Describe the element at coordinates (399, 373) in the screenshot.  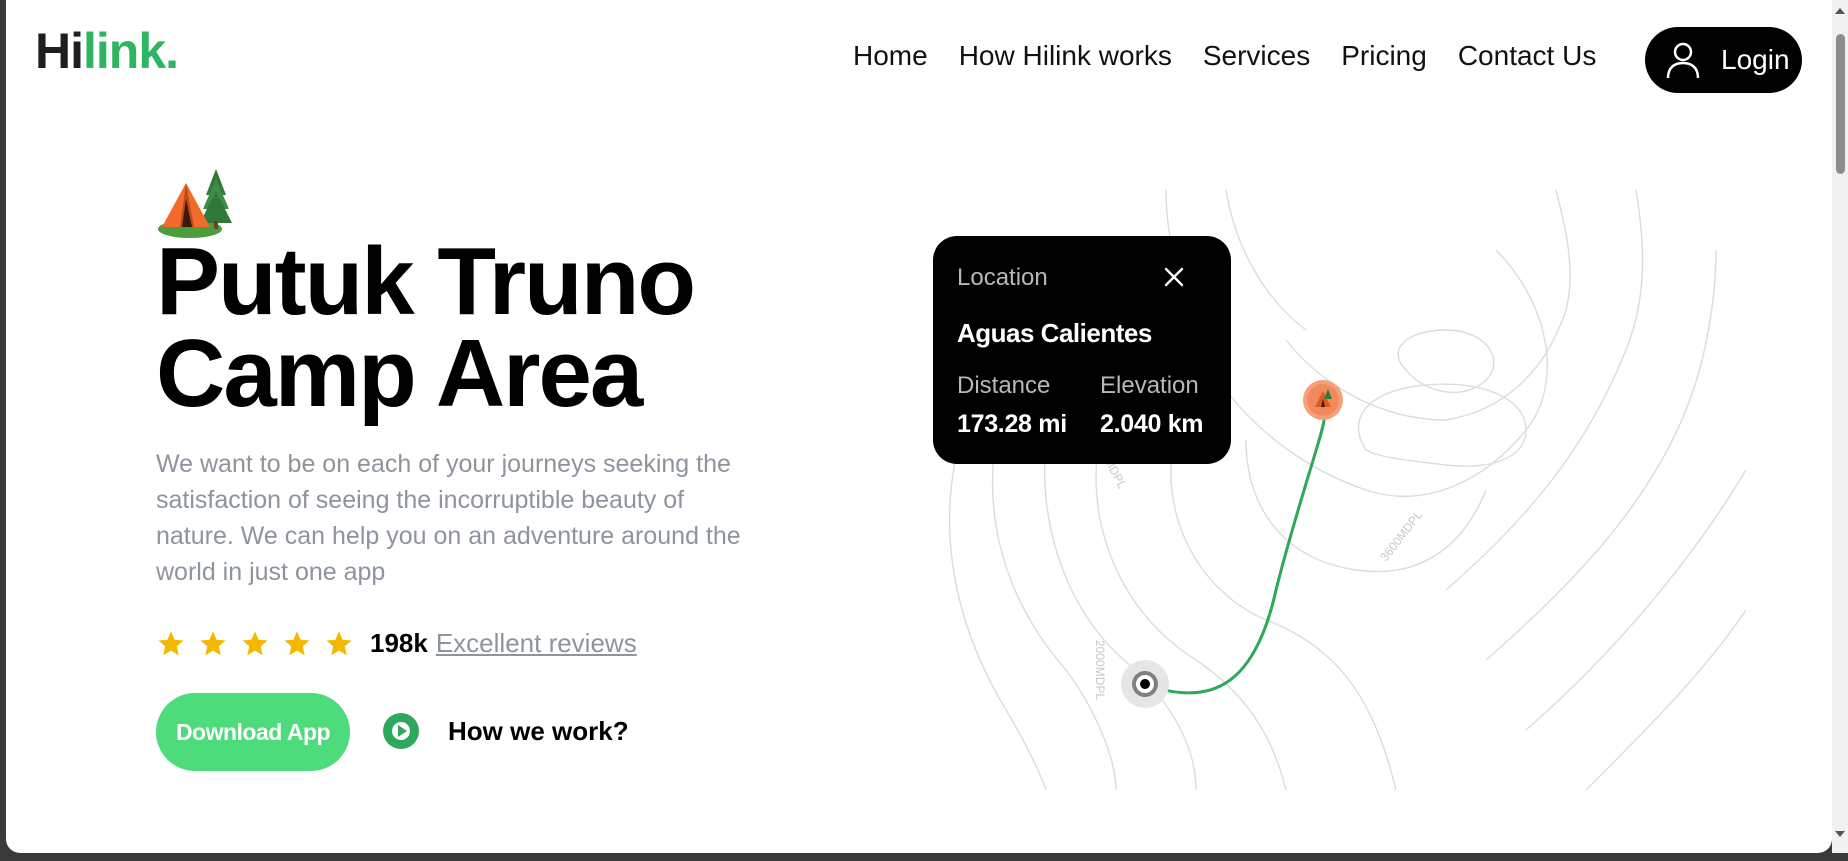
I see `hero-title-line2: Camp Area` at that location.